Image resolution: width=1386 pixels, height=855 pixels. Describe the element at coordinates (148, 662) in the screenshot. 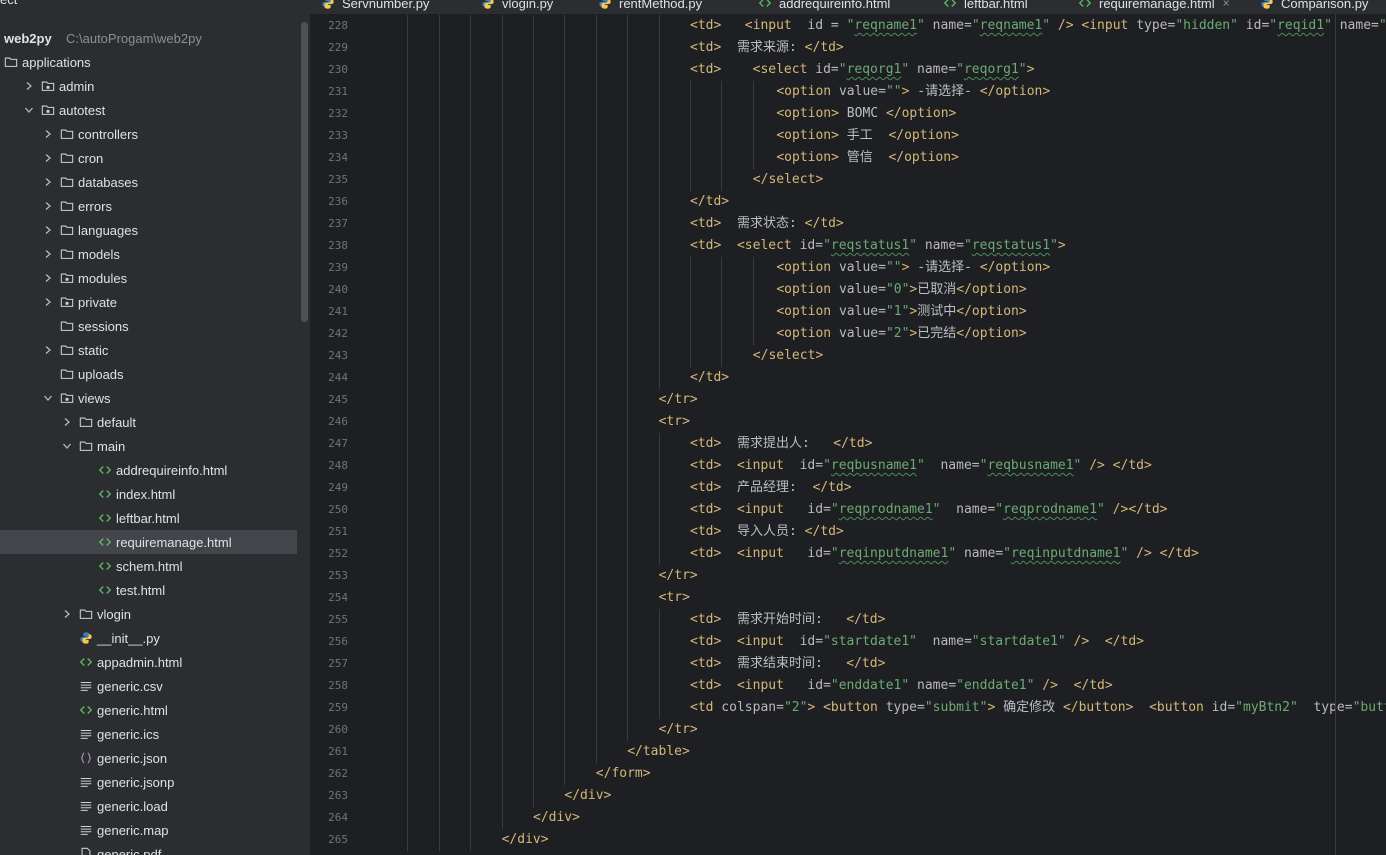

I see `tree-item: appadmin.html` at that location.